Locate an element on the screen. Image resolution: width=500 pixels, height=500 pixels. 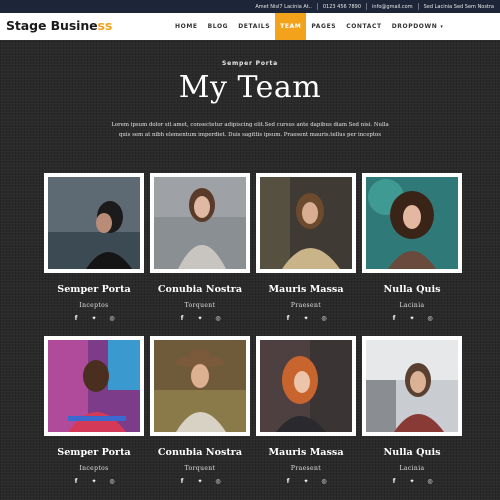
nav-blog-label: BLOG is located at coordinates (218, 26).